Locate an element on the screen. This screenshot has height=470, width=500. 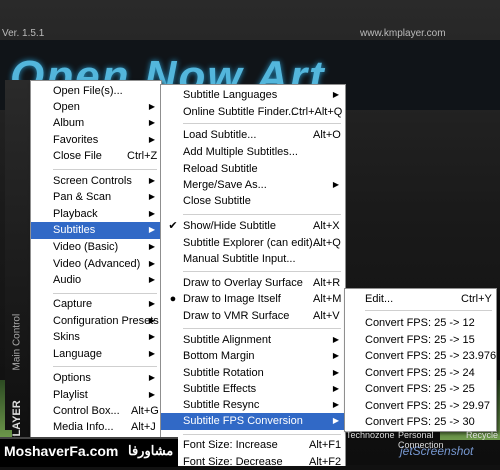
menu-item-subtitle-explorer: Subtitle Explorer (can edit)... Alt+Q is located at coordinates (253, 243).